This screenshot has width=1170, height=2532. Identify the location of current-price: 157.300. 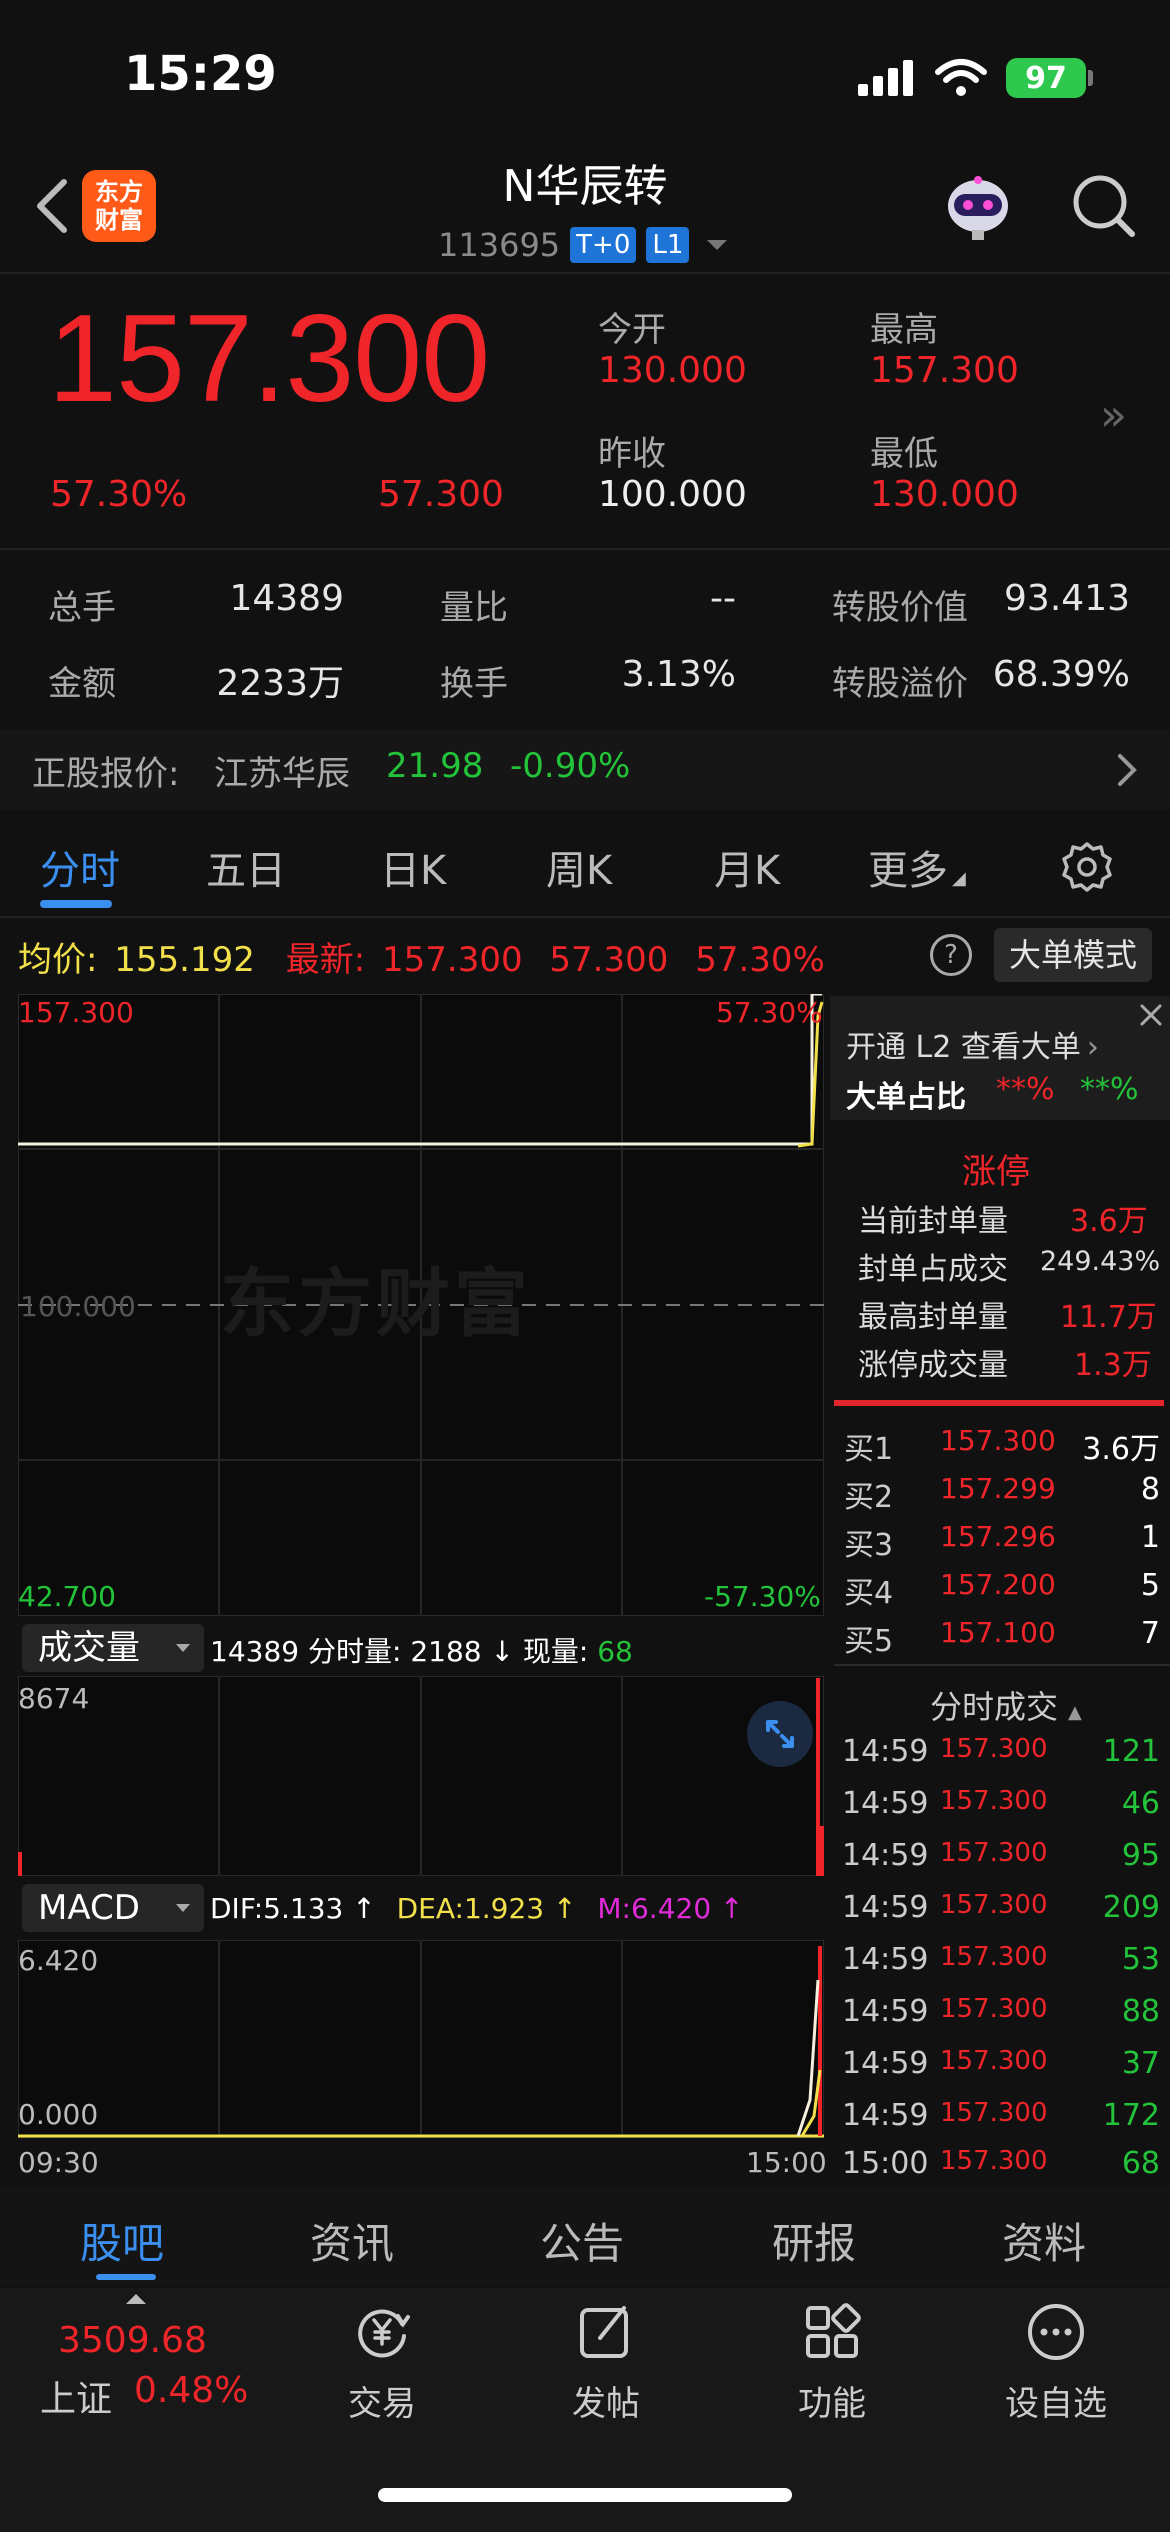
(269, 359).